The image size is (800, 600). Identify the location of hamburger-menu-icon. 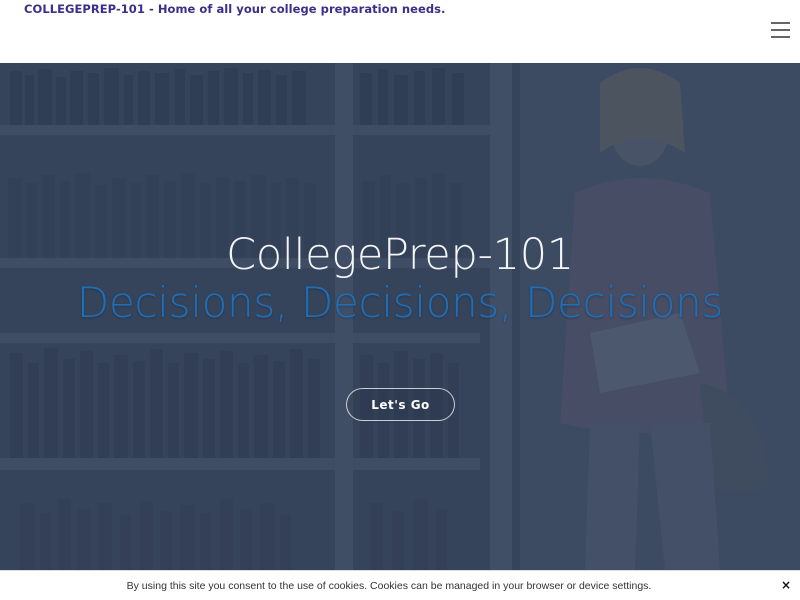
(780, 29).